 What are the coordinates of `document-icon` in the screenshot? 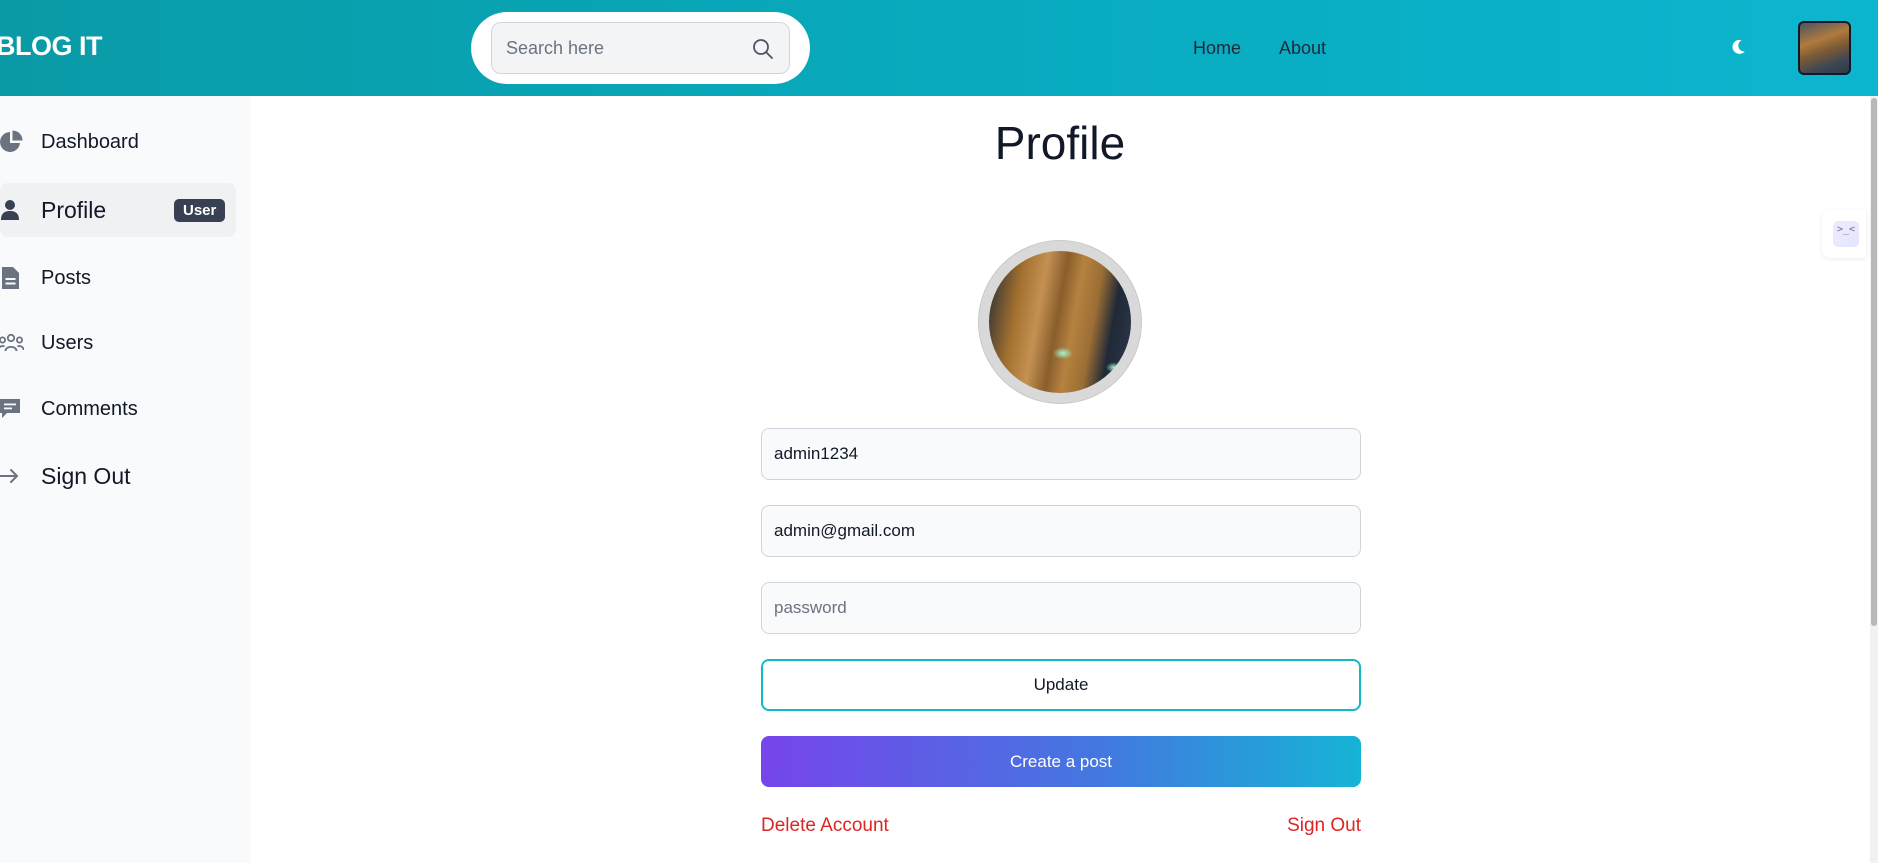 It's located at (10, 278).